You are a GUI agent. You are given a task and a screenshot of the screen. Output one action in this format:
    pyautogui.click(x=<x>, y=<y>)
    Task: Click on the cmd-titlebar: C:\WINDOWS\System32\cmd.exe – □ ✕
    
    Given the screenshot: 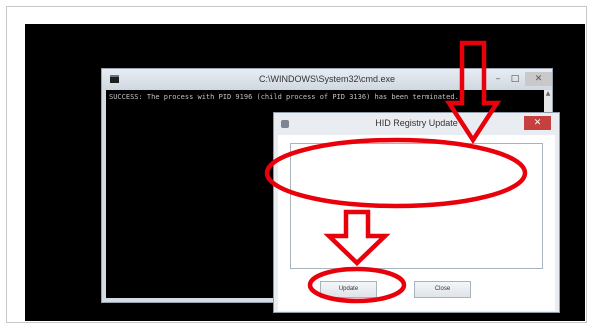 What is the action you would take?
    pyautogui.click(x=327, y=79)
    